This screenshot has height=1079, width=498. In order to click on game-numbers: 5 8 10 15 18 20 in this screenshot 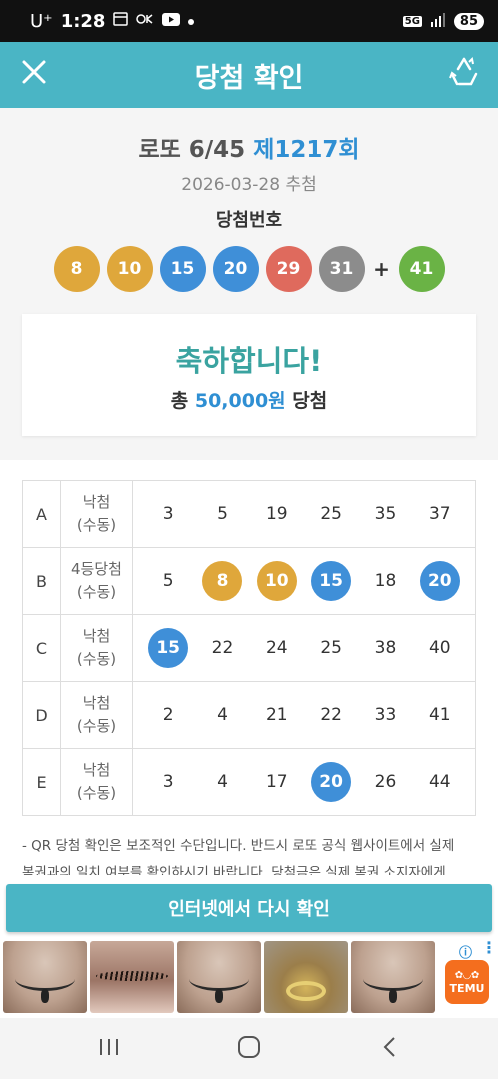, I will do `click(304, 581)`.